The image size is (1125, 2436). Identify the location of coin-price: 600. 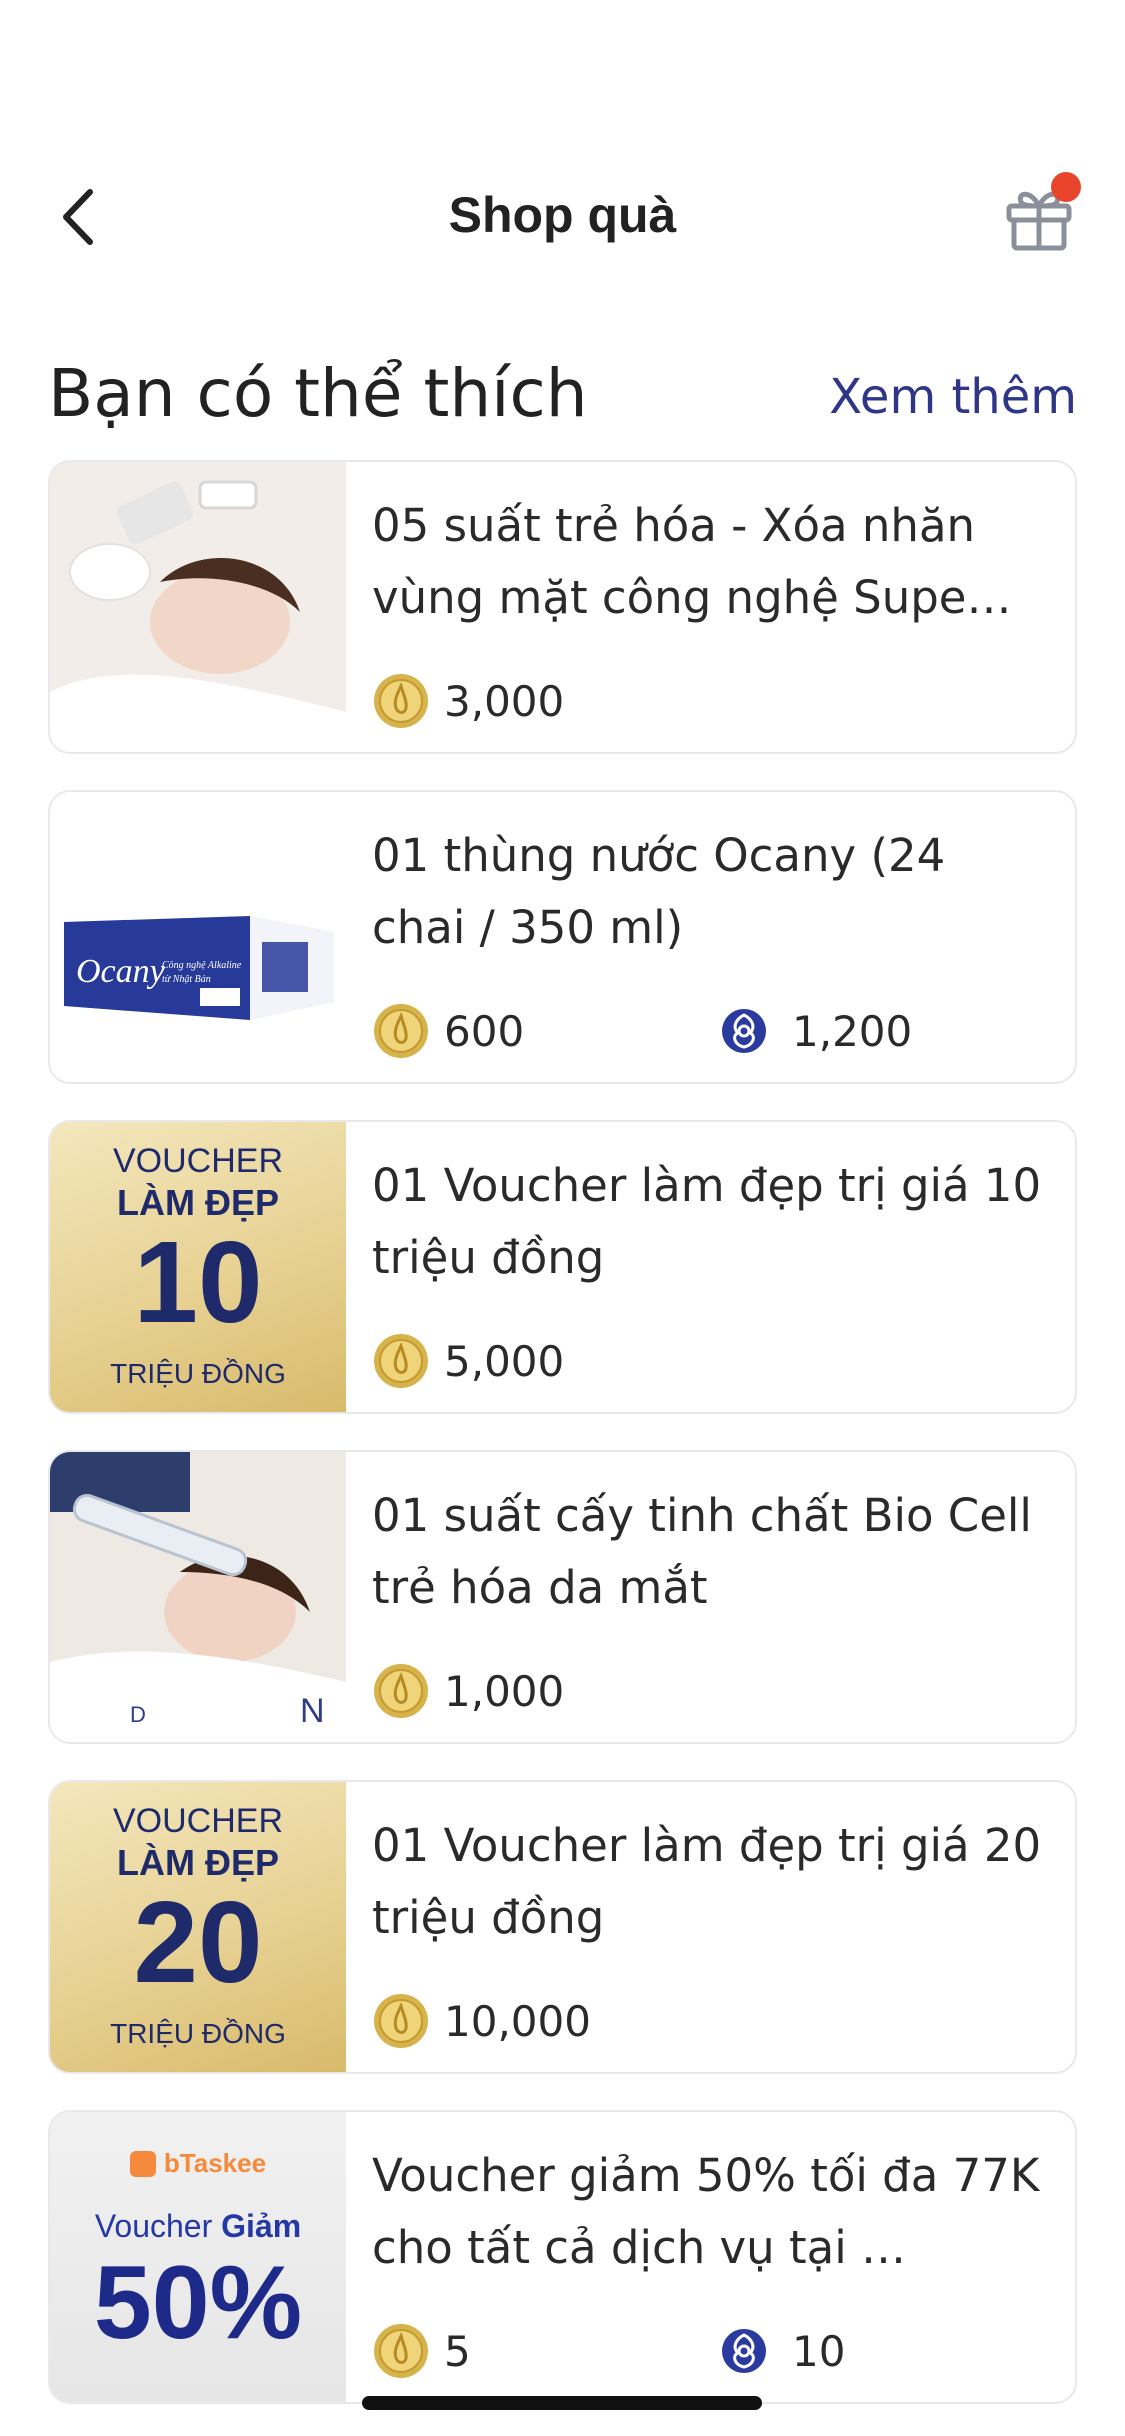
(448, 1031).